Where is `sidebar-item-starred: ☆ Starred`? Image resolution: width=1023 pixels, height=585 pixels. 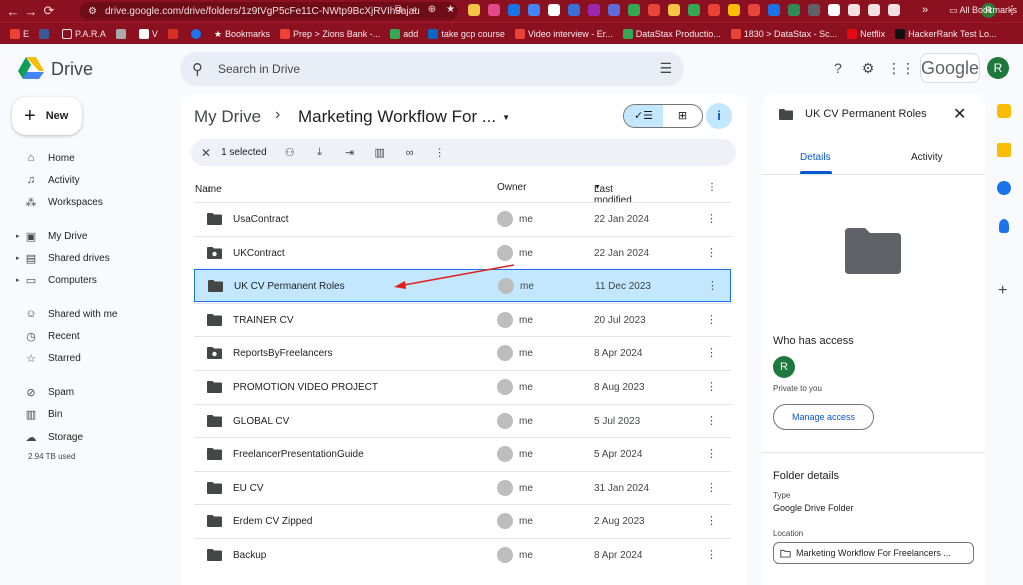
sidebar-item-starred: ☆ Starred is located at coordinates (49, 358).